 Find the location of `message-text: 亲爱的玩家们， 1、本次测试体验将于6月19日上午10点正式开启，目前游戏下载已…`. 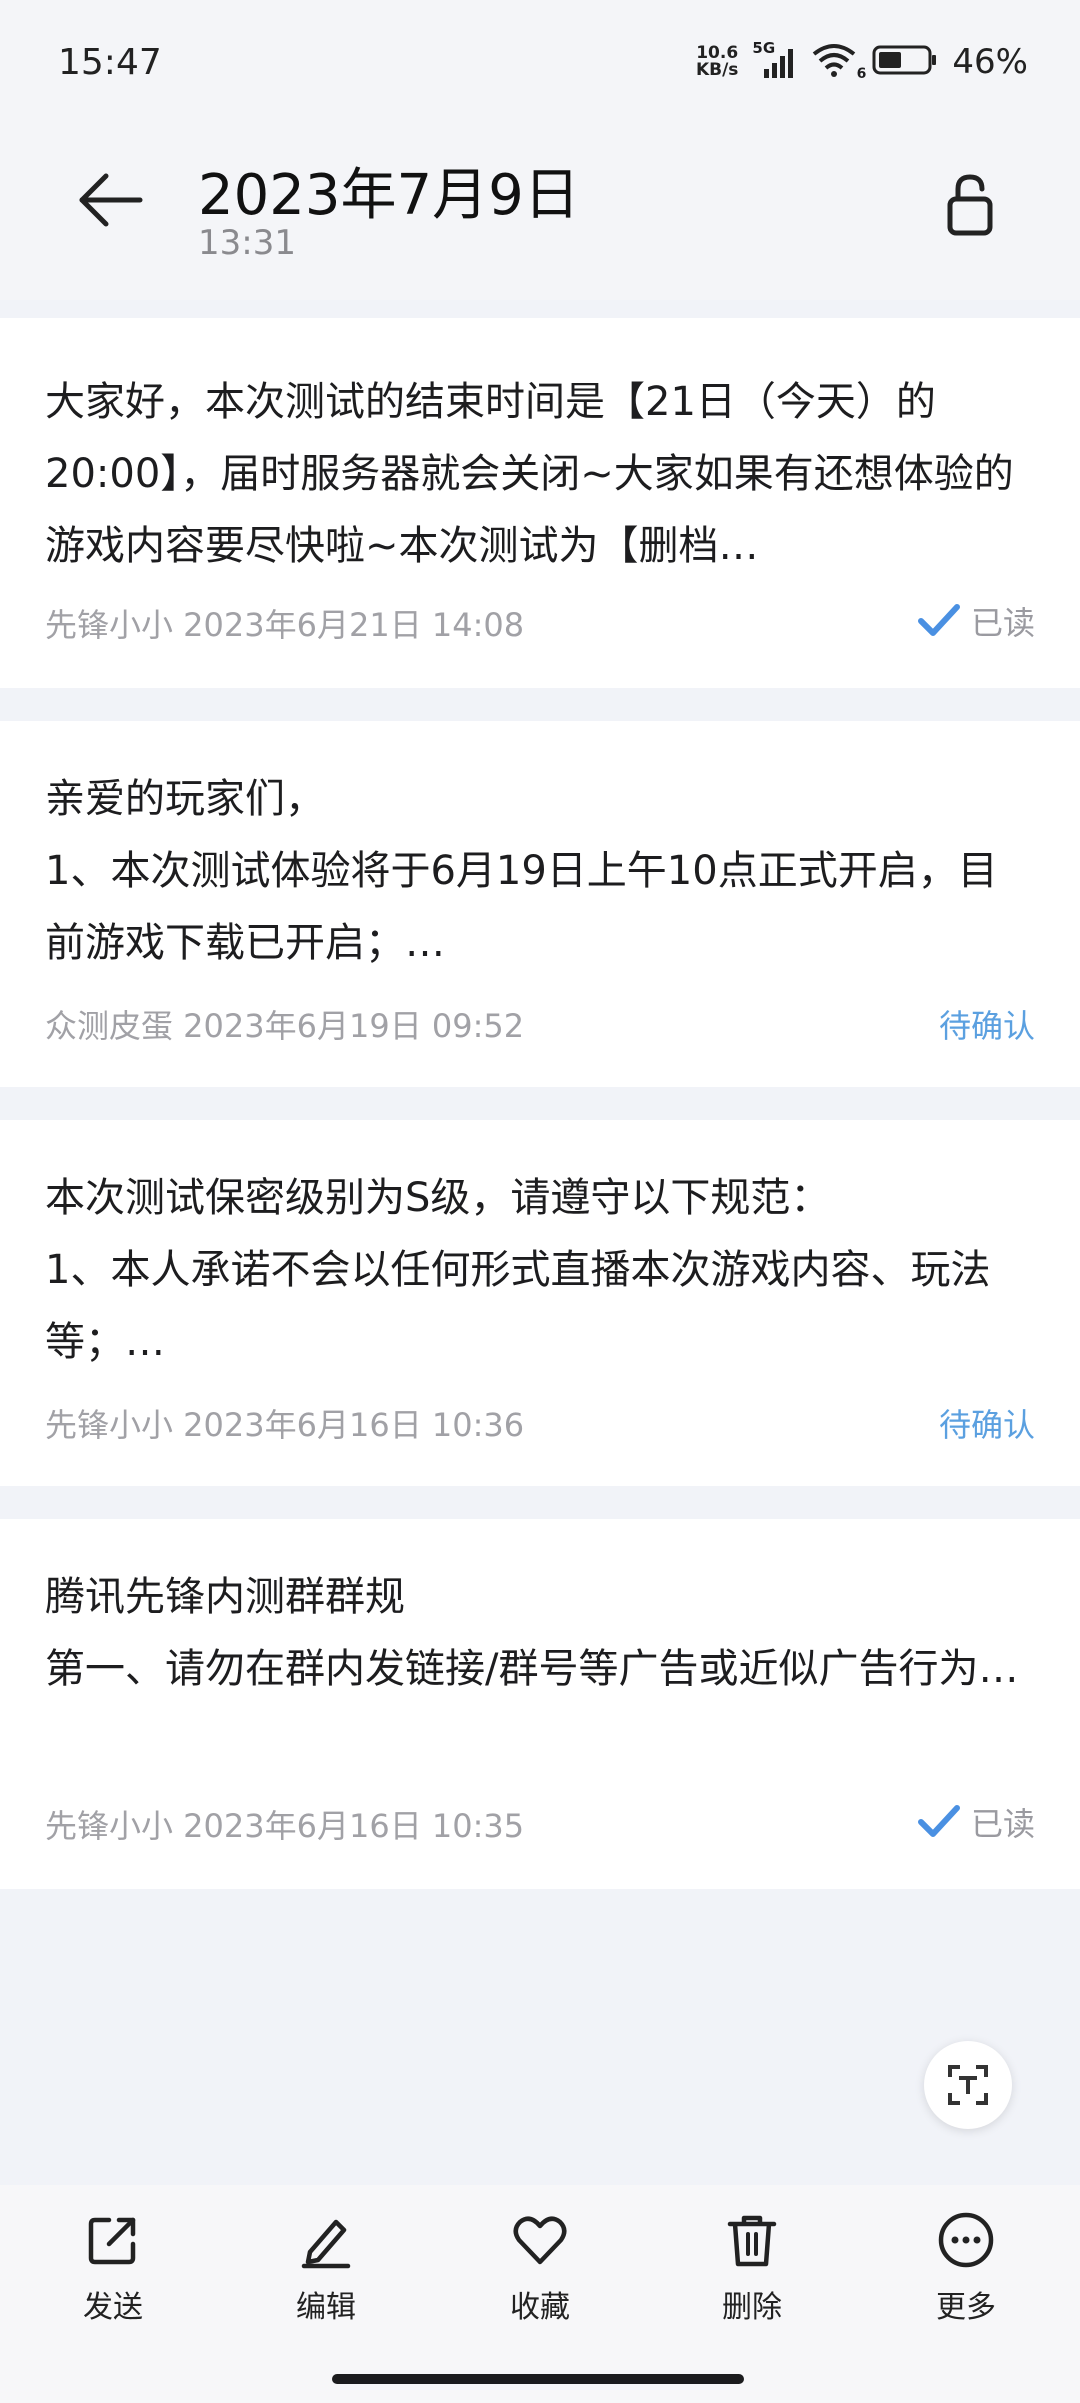

message-text: 亲爱的玩家们， 1、本次测试体验将于6月19日上午10点正式开启，目前游戏下载已… is located at coordinates (540, 871).